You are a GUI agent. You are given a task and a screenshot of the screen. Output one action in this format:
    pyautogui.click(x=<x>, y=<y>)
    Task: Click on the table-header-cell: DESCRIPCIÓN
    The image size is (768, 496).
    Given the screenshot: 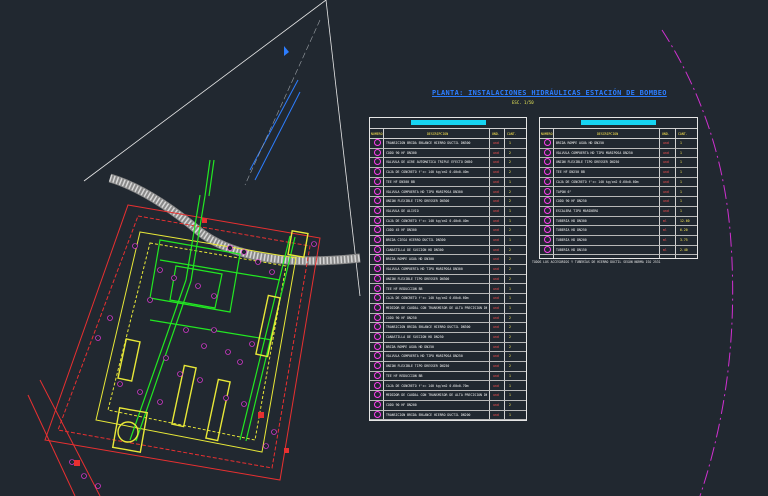 What is the action you would take?
    pyautogui.click(x=438, y=133)
    